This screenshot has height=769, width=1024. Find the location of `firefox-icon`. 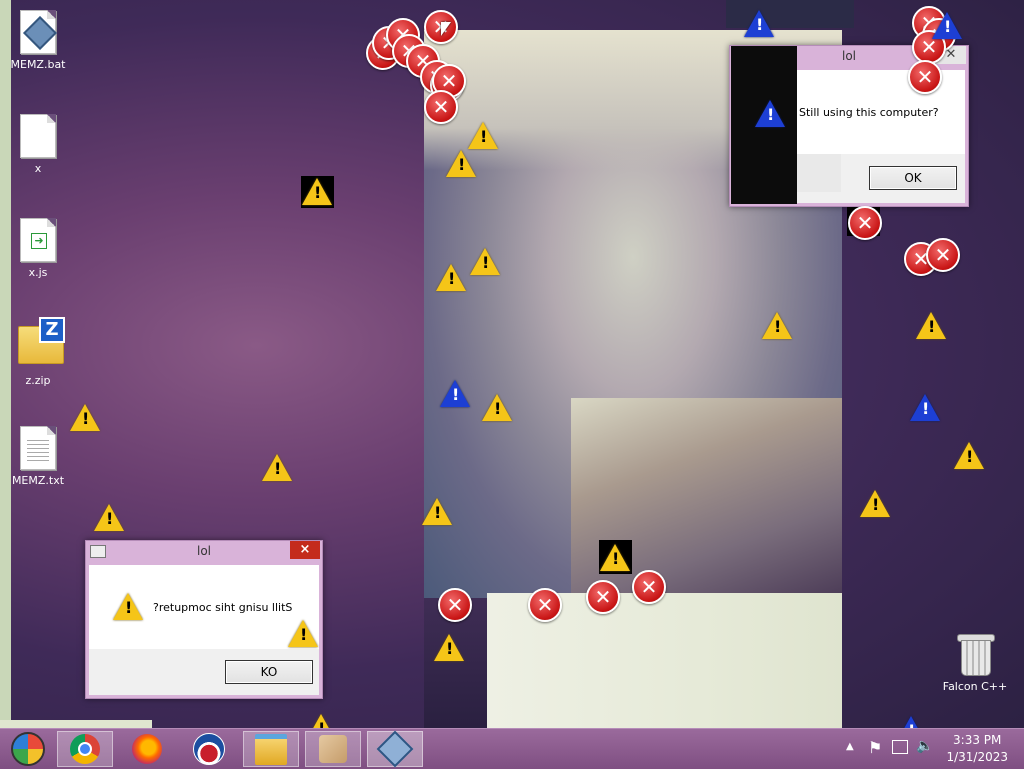

firefox-icon is located at coordinates (147, 749).